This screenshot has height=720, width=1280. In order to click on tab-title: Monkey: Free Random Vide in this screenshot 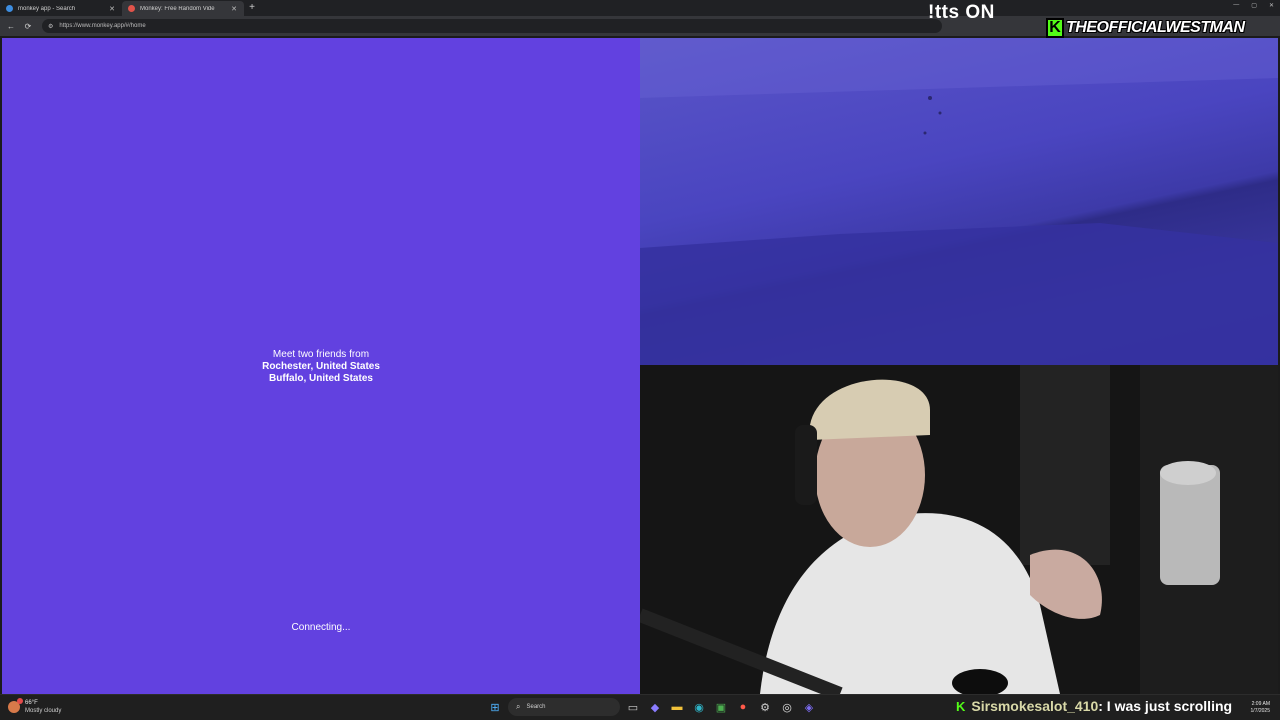, I will do `click(177, 8)`.